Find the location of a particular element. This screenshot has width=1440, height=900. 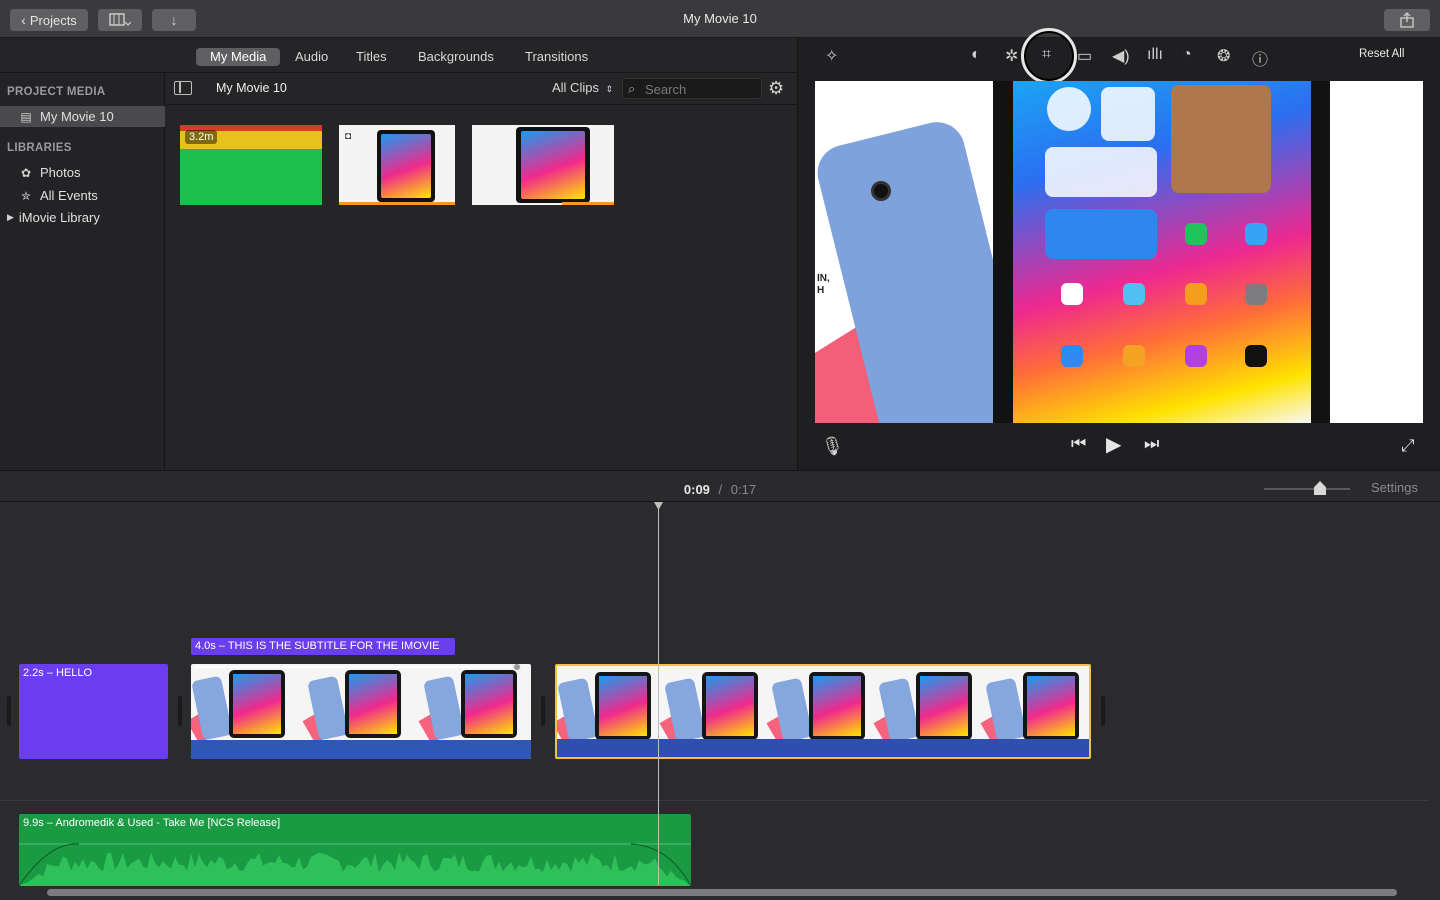

preview-side-text: IN, H is located at coordinates (823, 284).